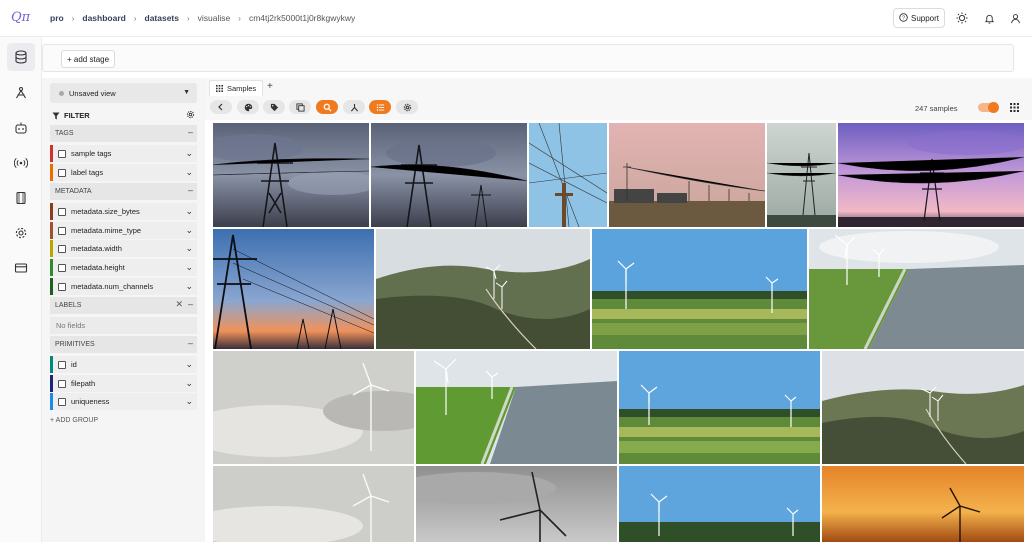  What do you see at coordinates (123, 364) in the screenshot?
I see `field-id: id ⌄` at bounding box center [123, 364].